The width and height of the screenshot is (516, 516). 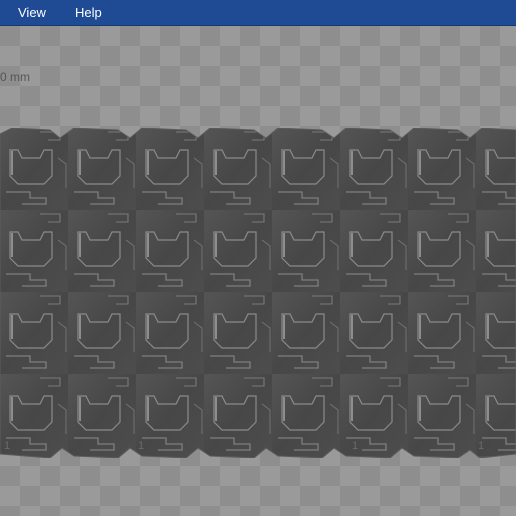 I want to click on menu-view: View, so click(x=27, y=13).